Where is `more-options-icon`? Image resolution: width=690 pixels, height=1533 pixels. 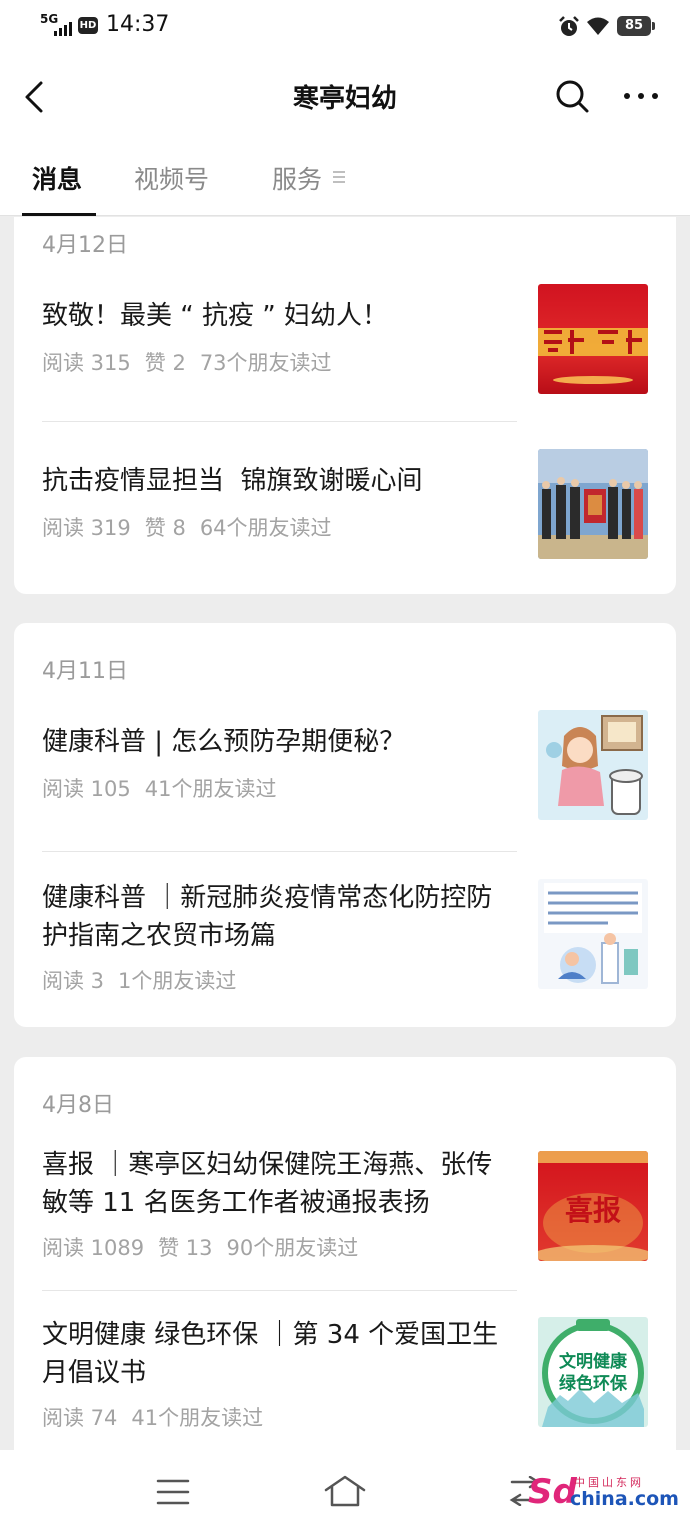
more-options-icon is located at coordinates (641, 96).